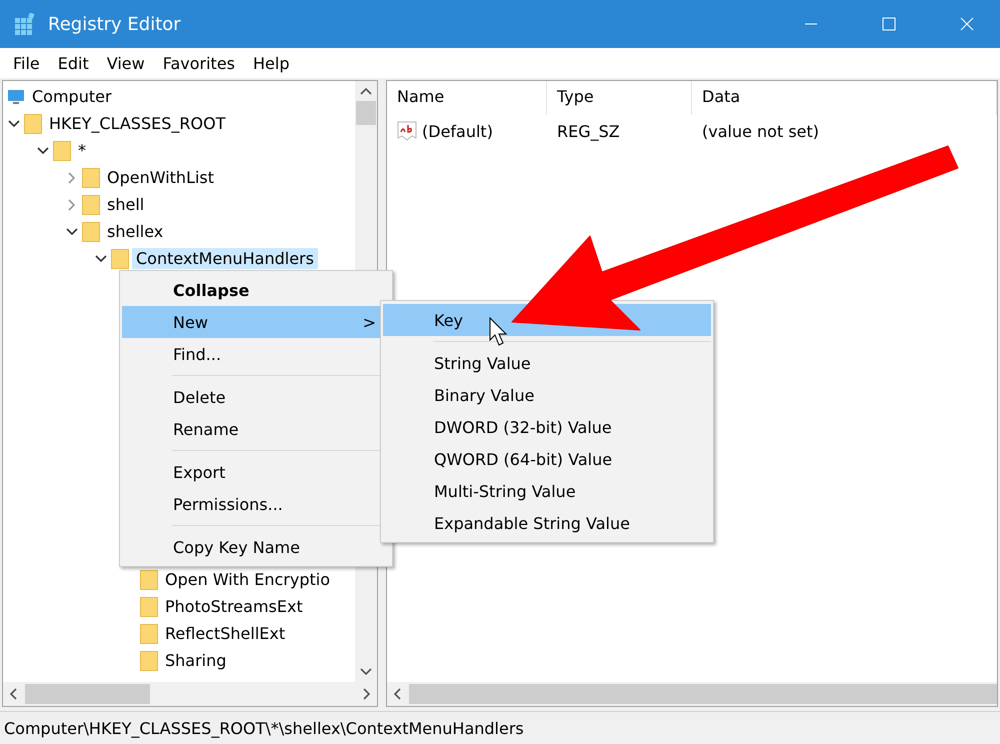  Describe the element at coordinates (760, 130) in the screenshot. I see `table-cell-text: (value not set)` at that location.